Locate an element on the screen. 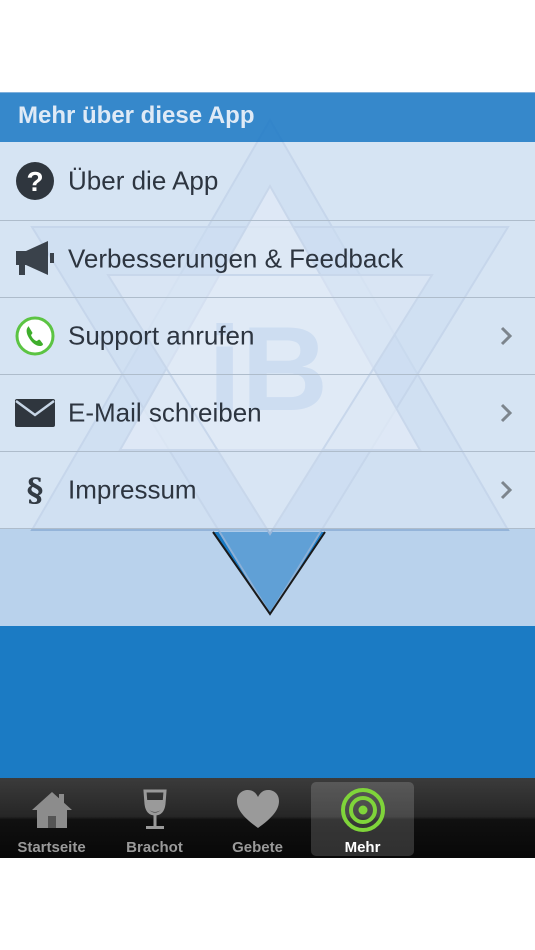 The image size is (535, 950). tab-brachot: Brachot is located at coordinates (154, 819).